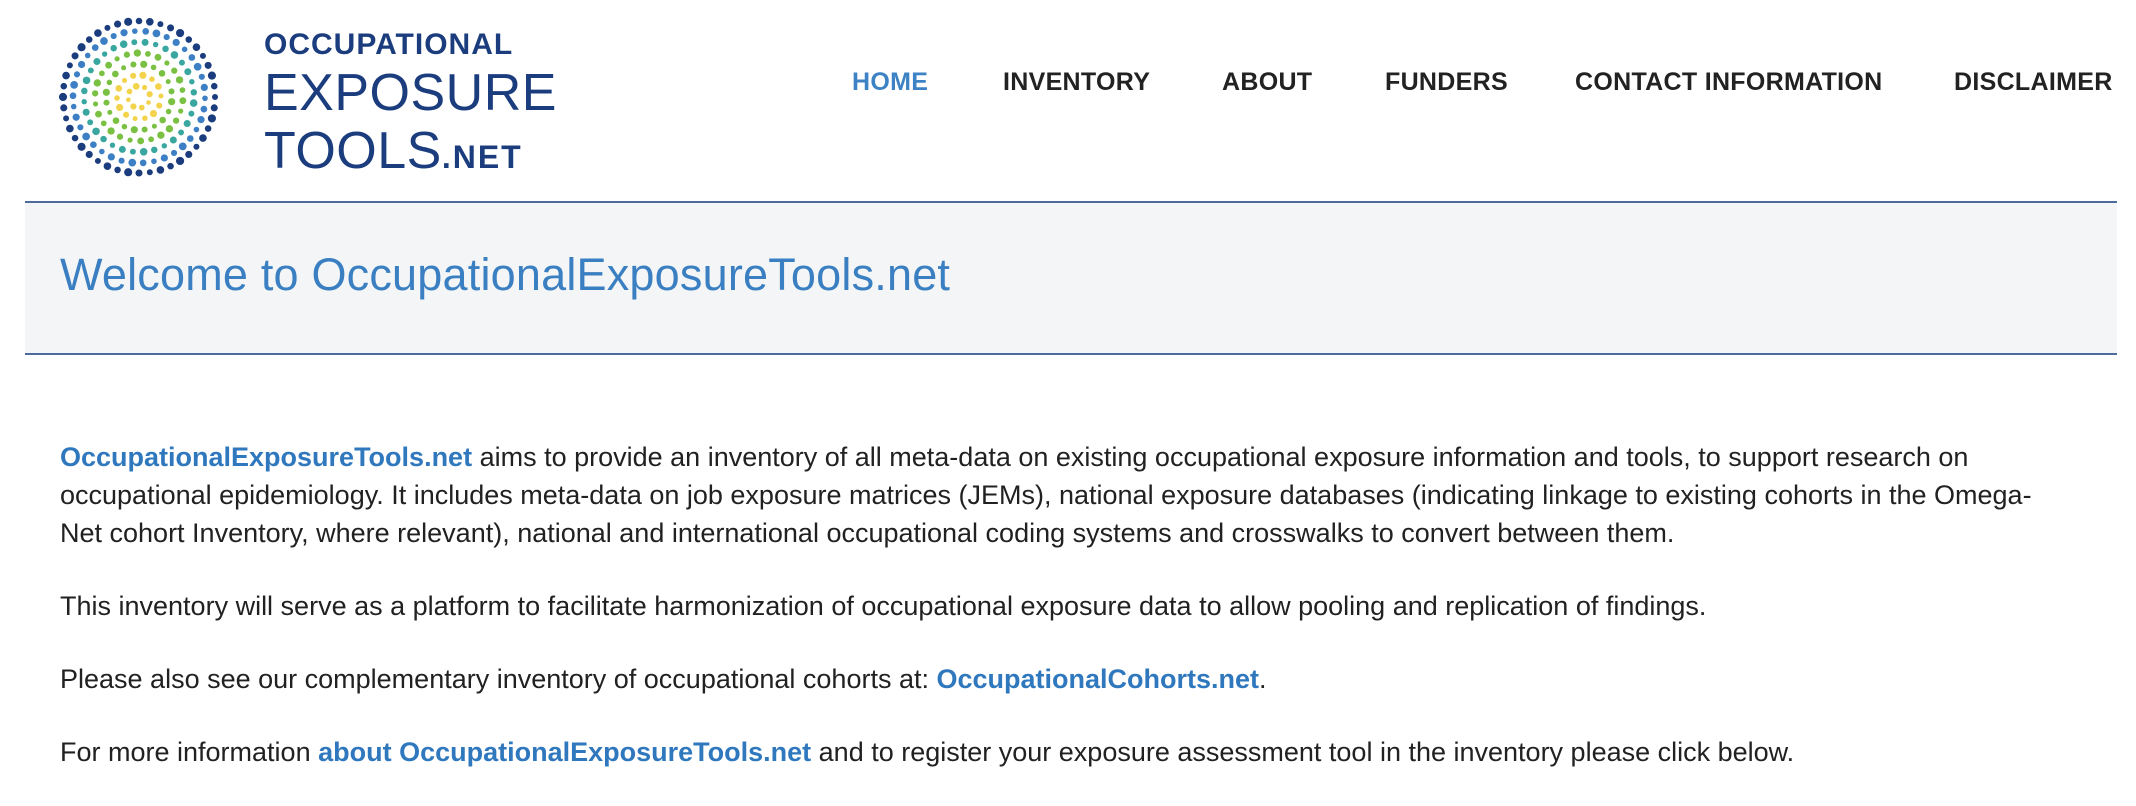  What do you see at coordinates (2033, 82) in the screenshot?
I see `nav-disclaimer: DISCLAIMER` at bounding box center [2033, 82].